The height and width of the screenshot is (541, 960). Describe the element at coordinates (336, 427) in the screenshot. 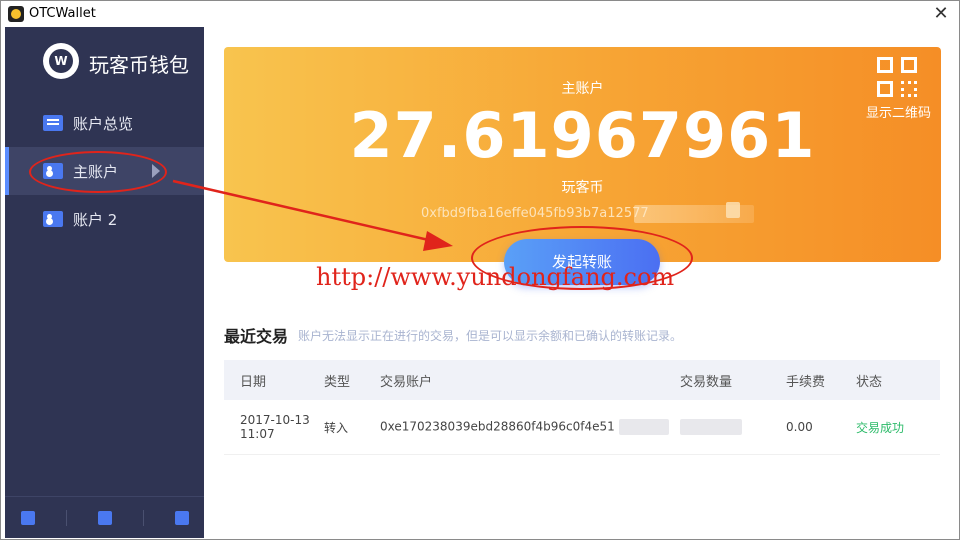

I see `cell-type: 转入` at that location.